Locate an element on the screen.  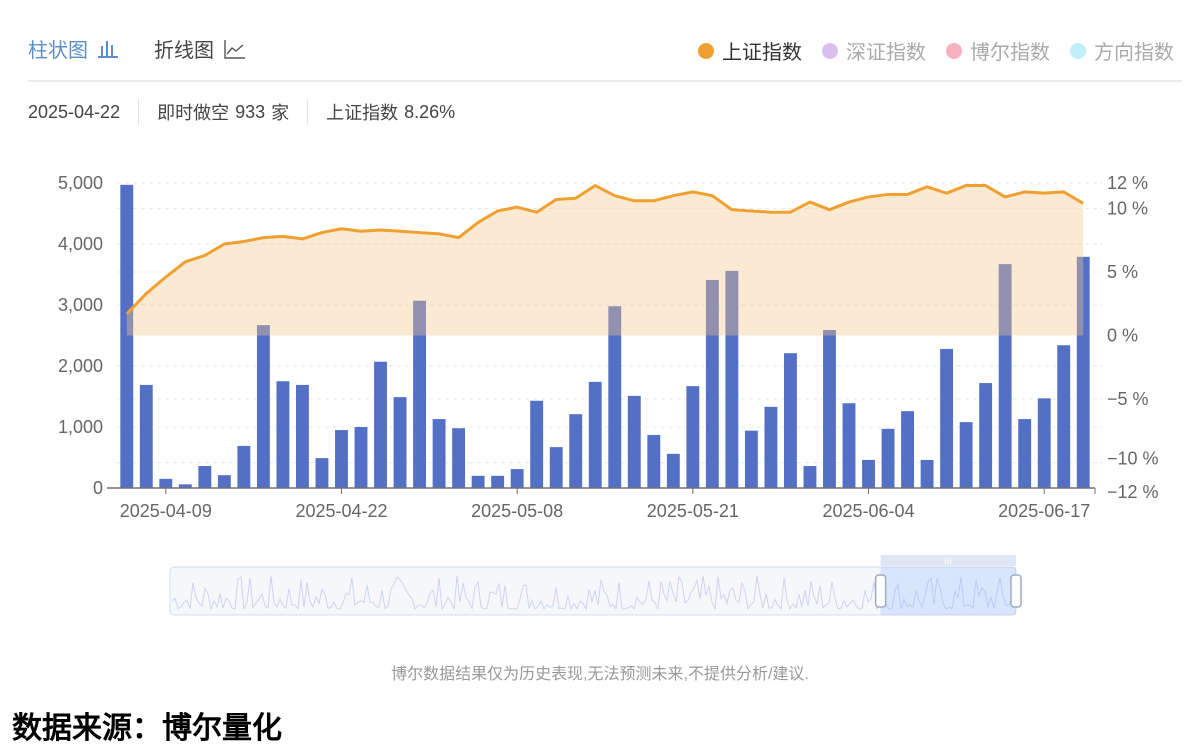
info-short-value: 933 is located at coordinates (250, 111).